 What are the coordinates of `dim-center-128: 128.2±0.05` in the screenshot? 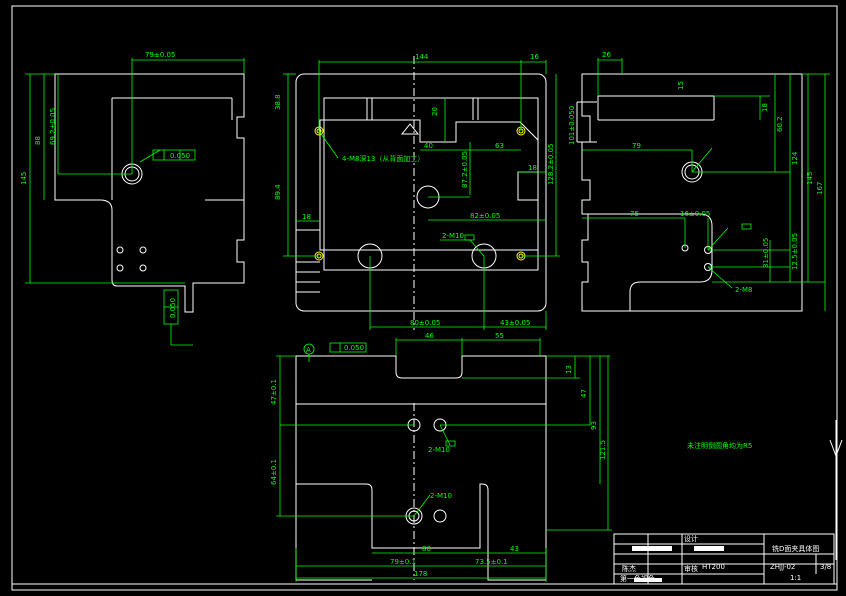 It's located at (551, 165).